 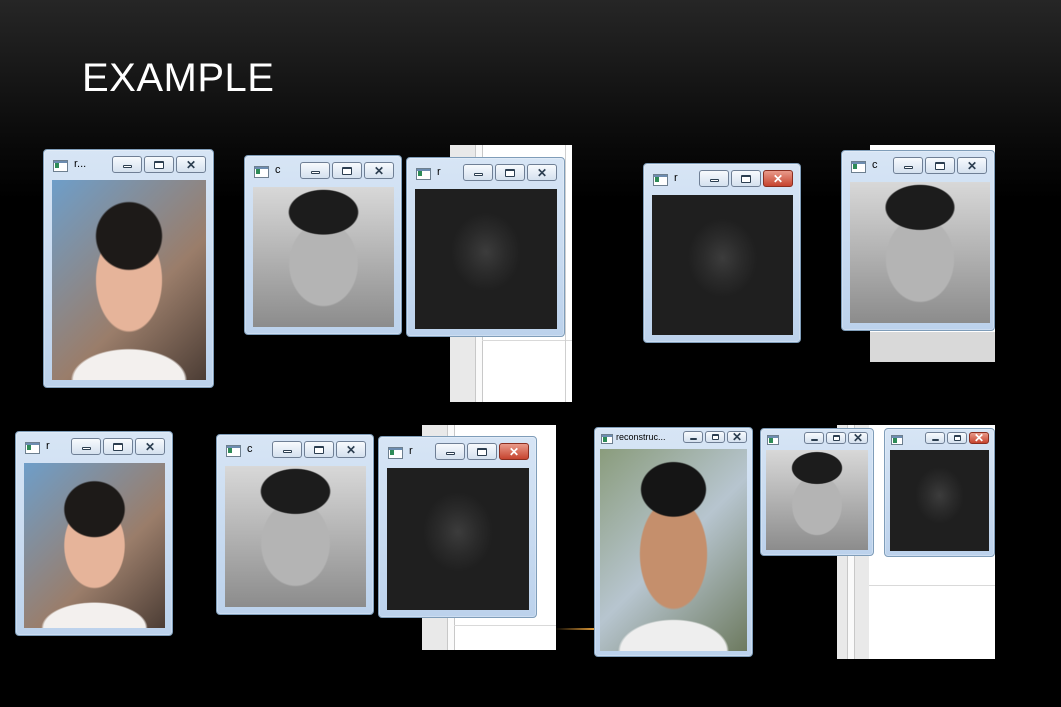 I want to click on face-window: r ✕, so click(x=94, y=533).